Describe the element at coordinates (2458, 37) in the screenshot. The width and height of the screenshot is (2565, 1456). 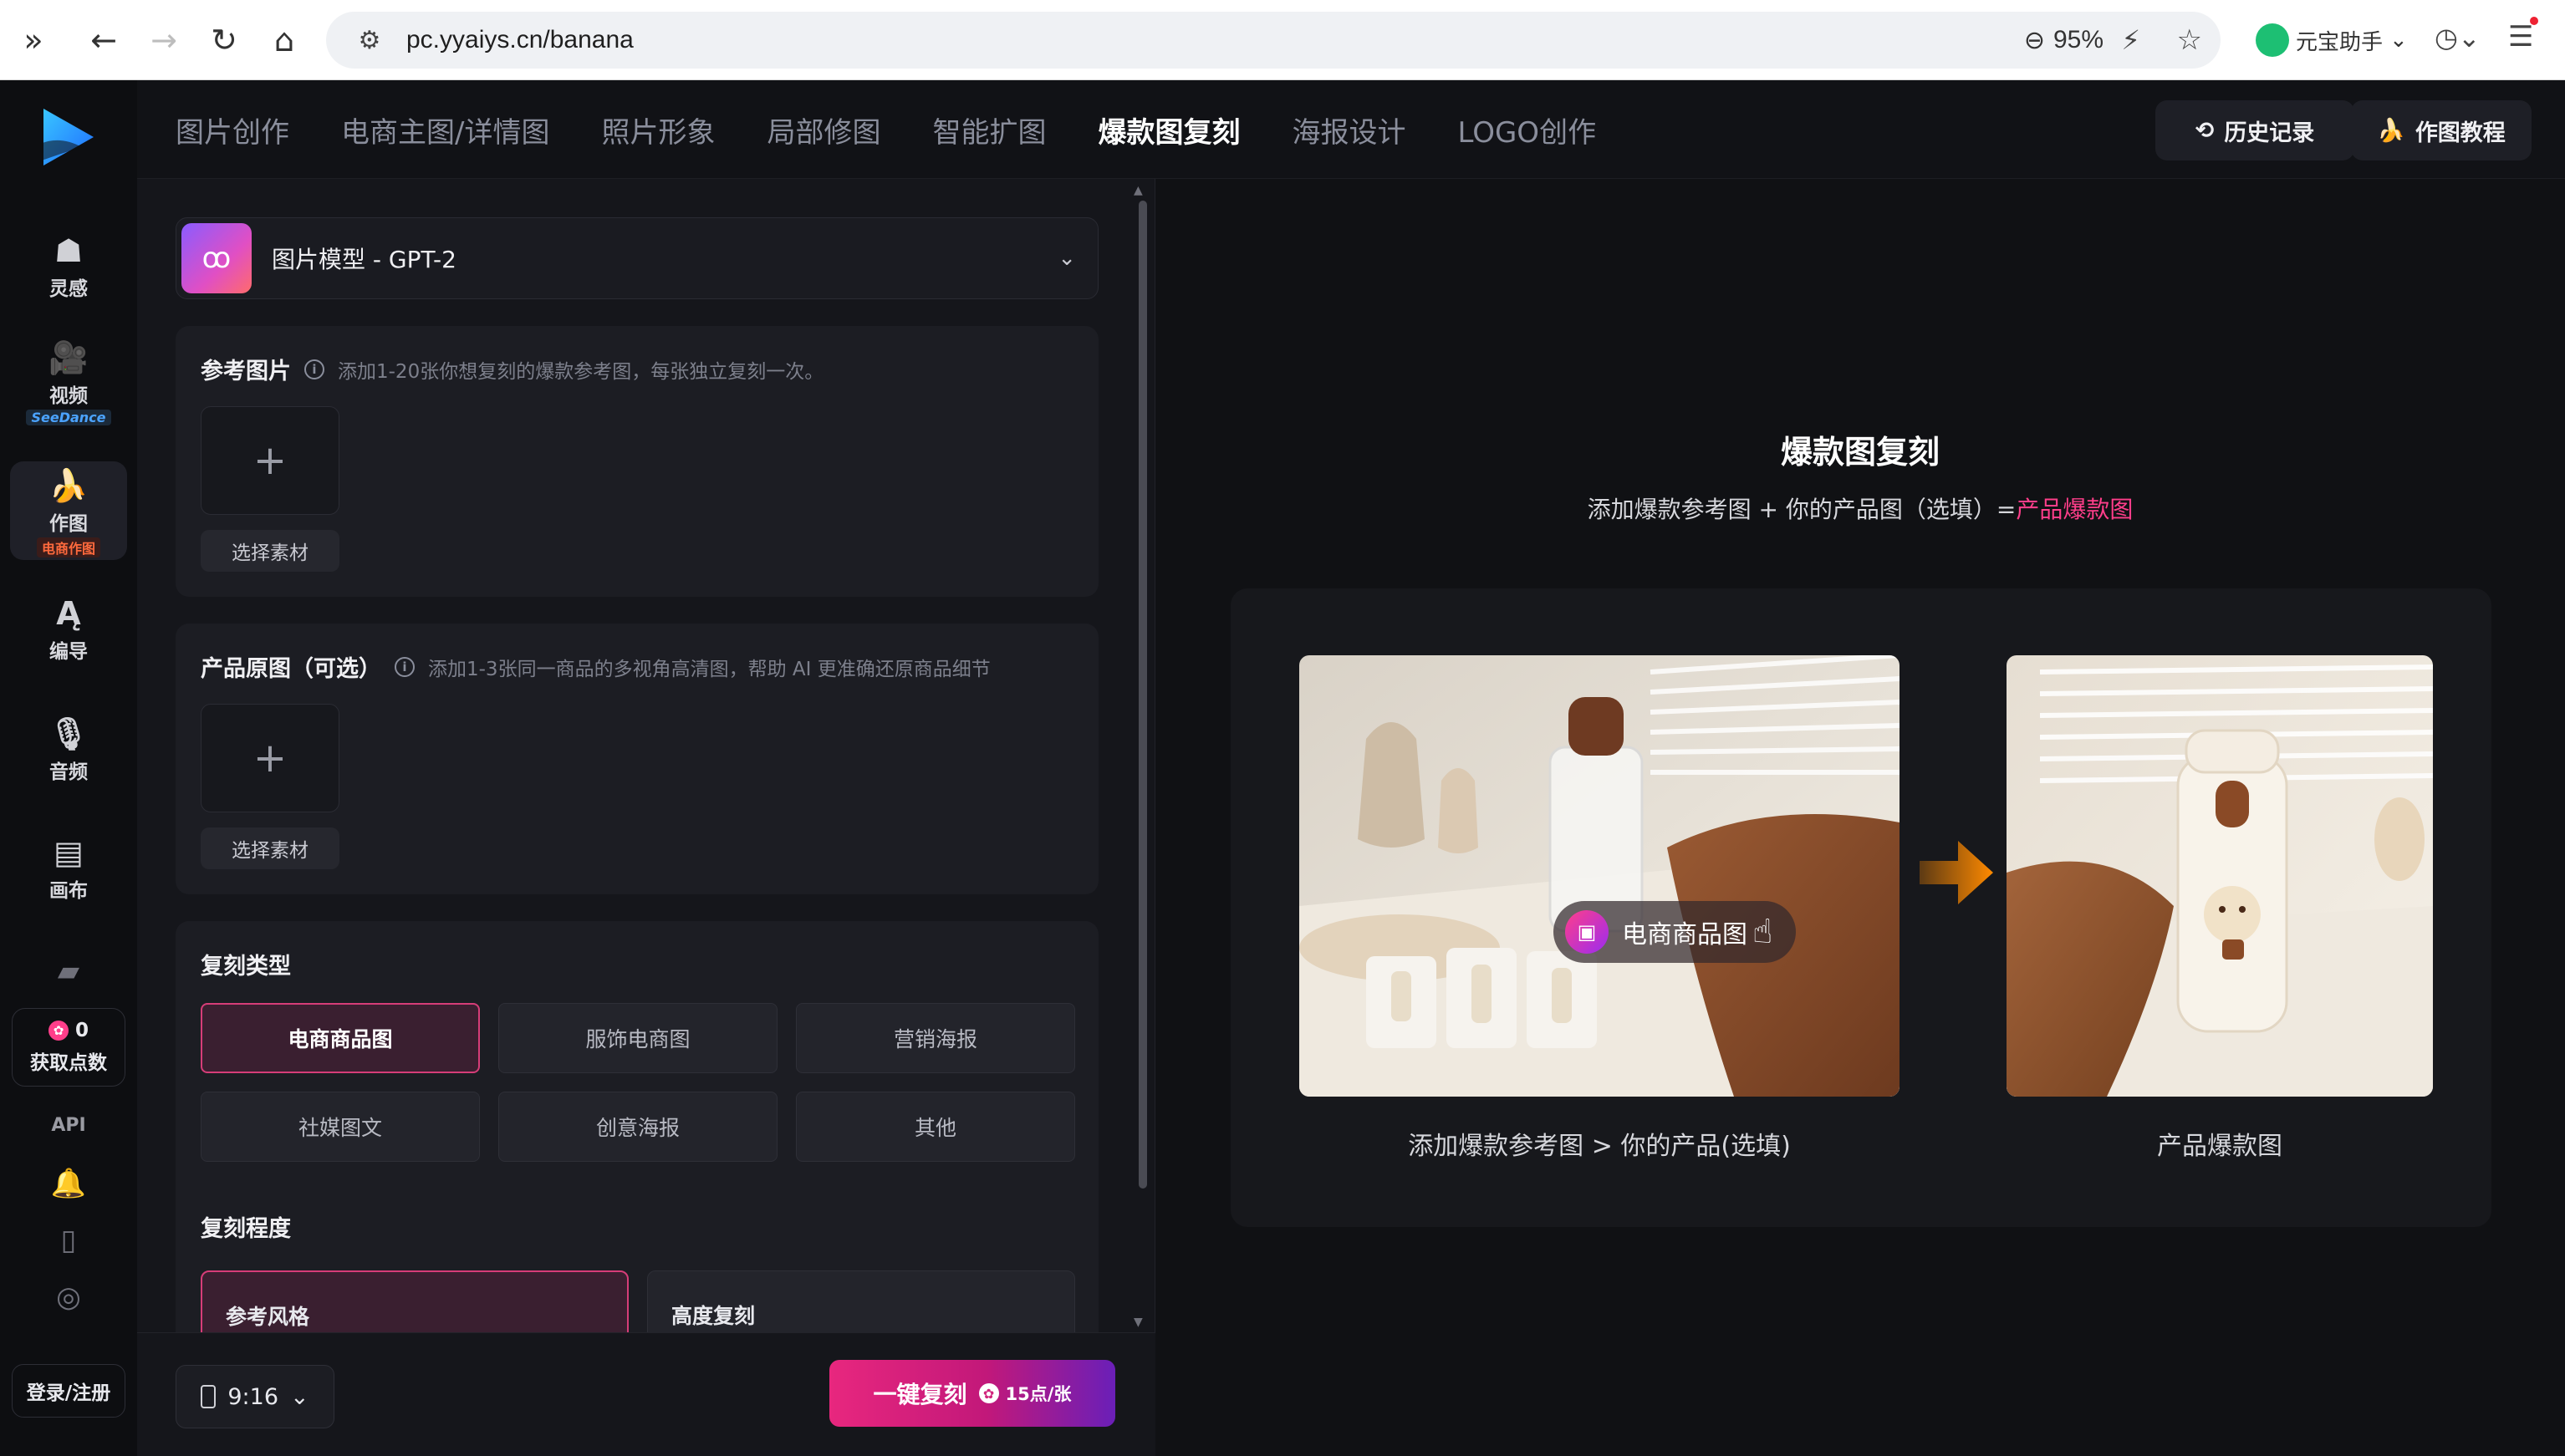
I see `history-clock-icon: ◷⌄` at that location.